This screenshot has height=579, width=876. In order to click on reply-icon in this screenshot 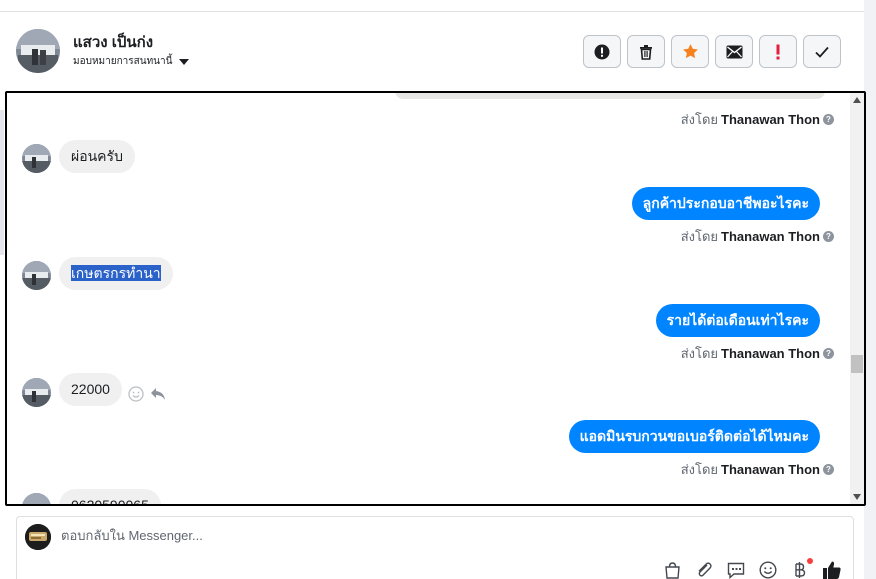, I will do `click(158, 394)`.